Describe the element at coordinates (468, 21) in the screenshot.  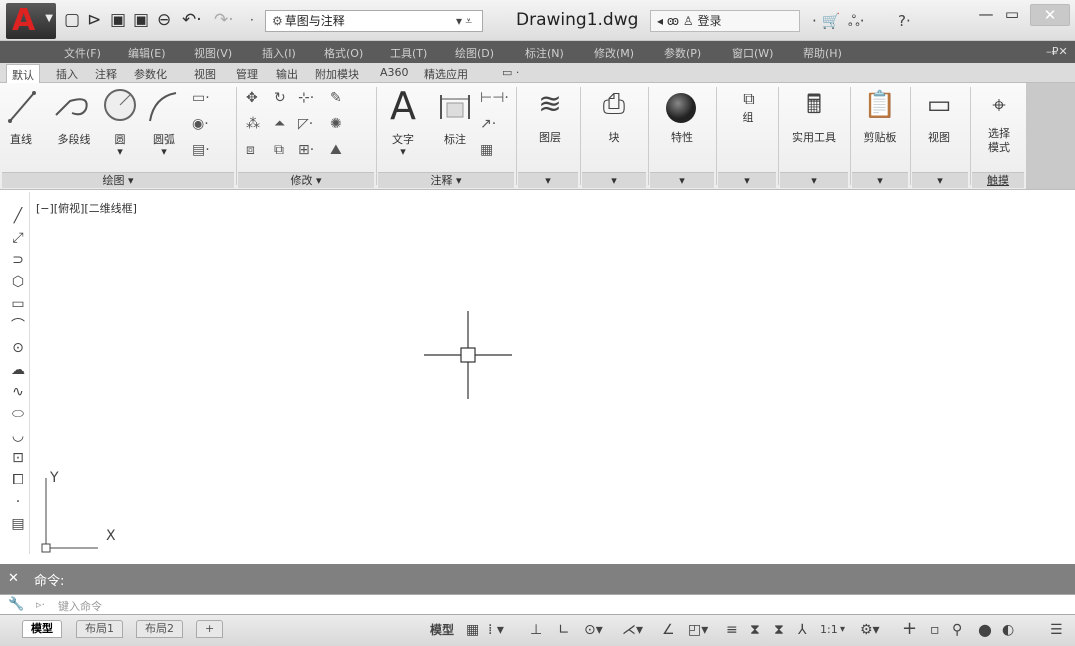
I see `customize-qat-icon: ⩡` at that location.